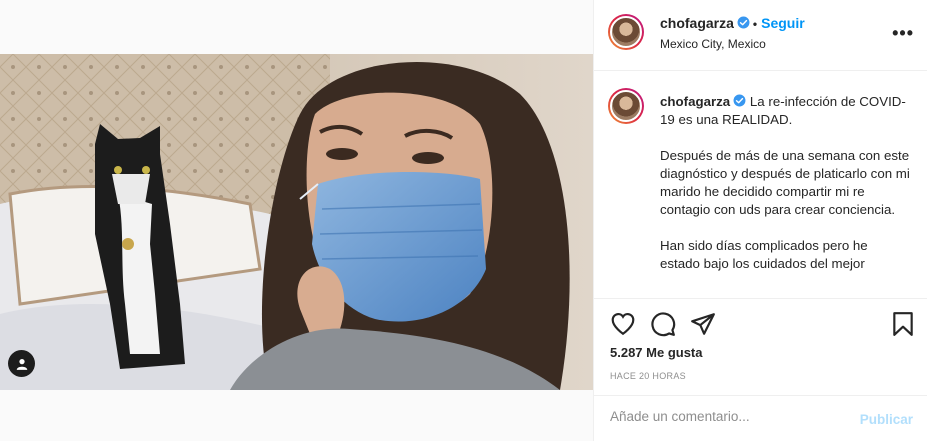 This screenshot has width=927, height=441. I want to click on comment-form: Publicar, so click(760, 418).